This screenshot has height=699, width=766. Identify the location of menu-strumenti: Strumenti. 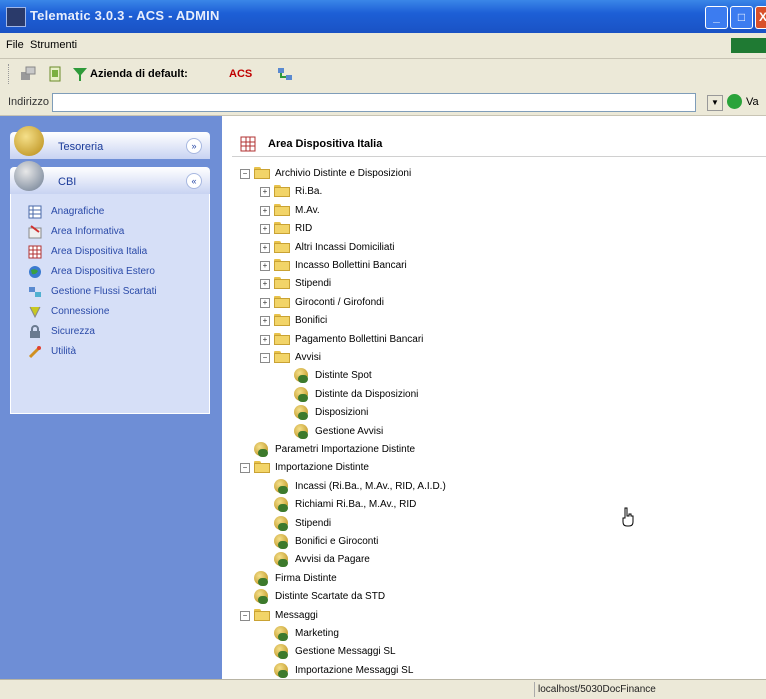
(53, 45).